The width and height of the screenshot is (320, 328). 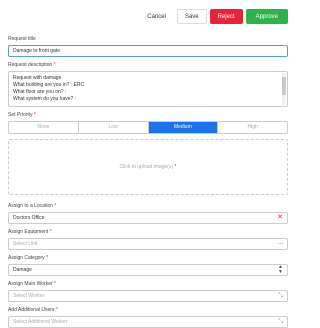 I want to click on image-upload-dropzone: Click to upload image(s) *, so click(x=148, y=167).